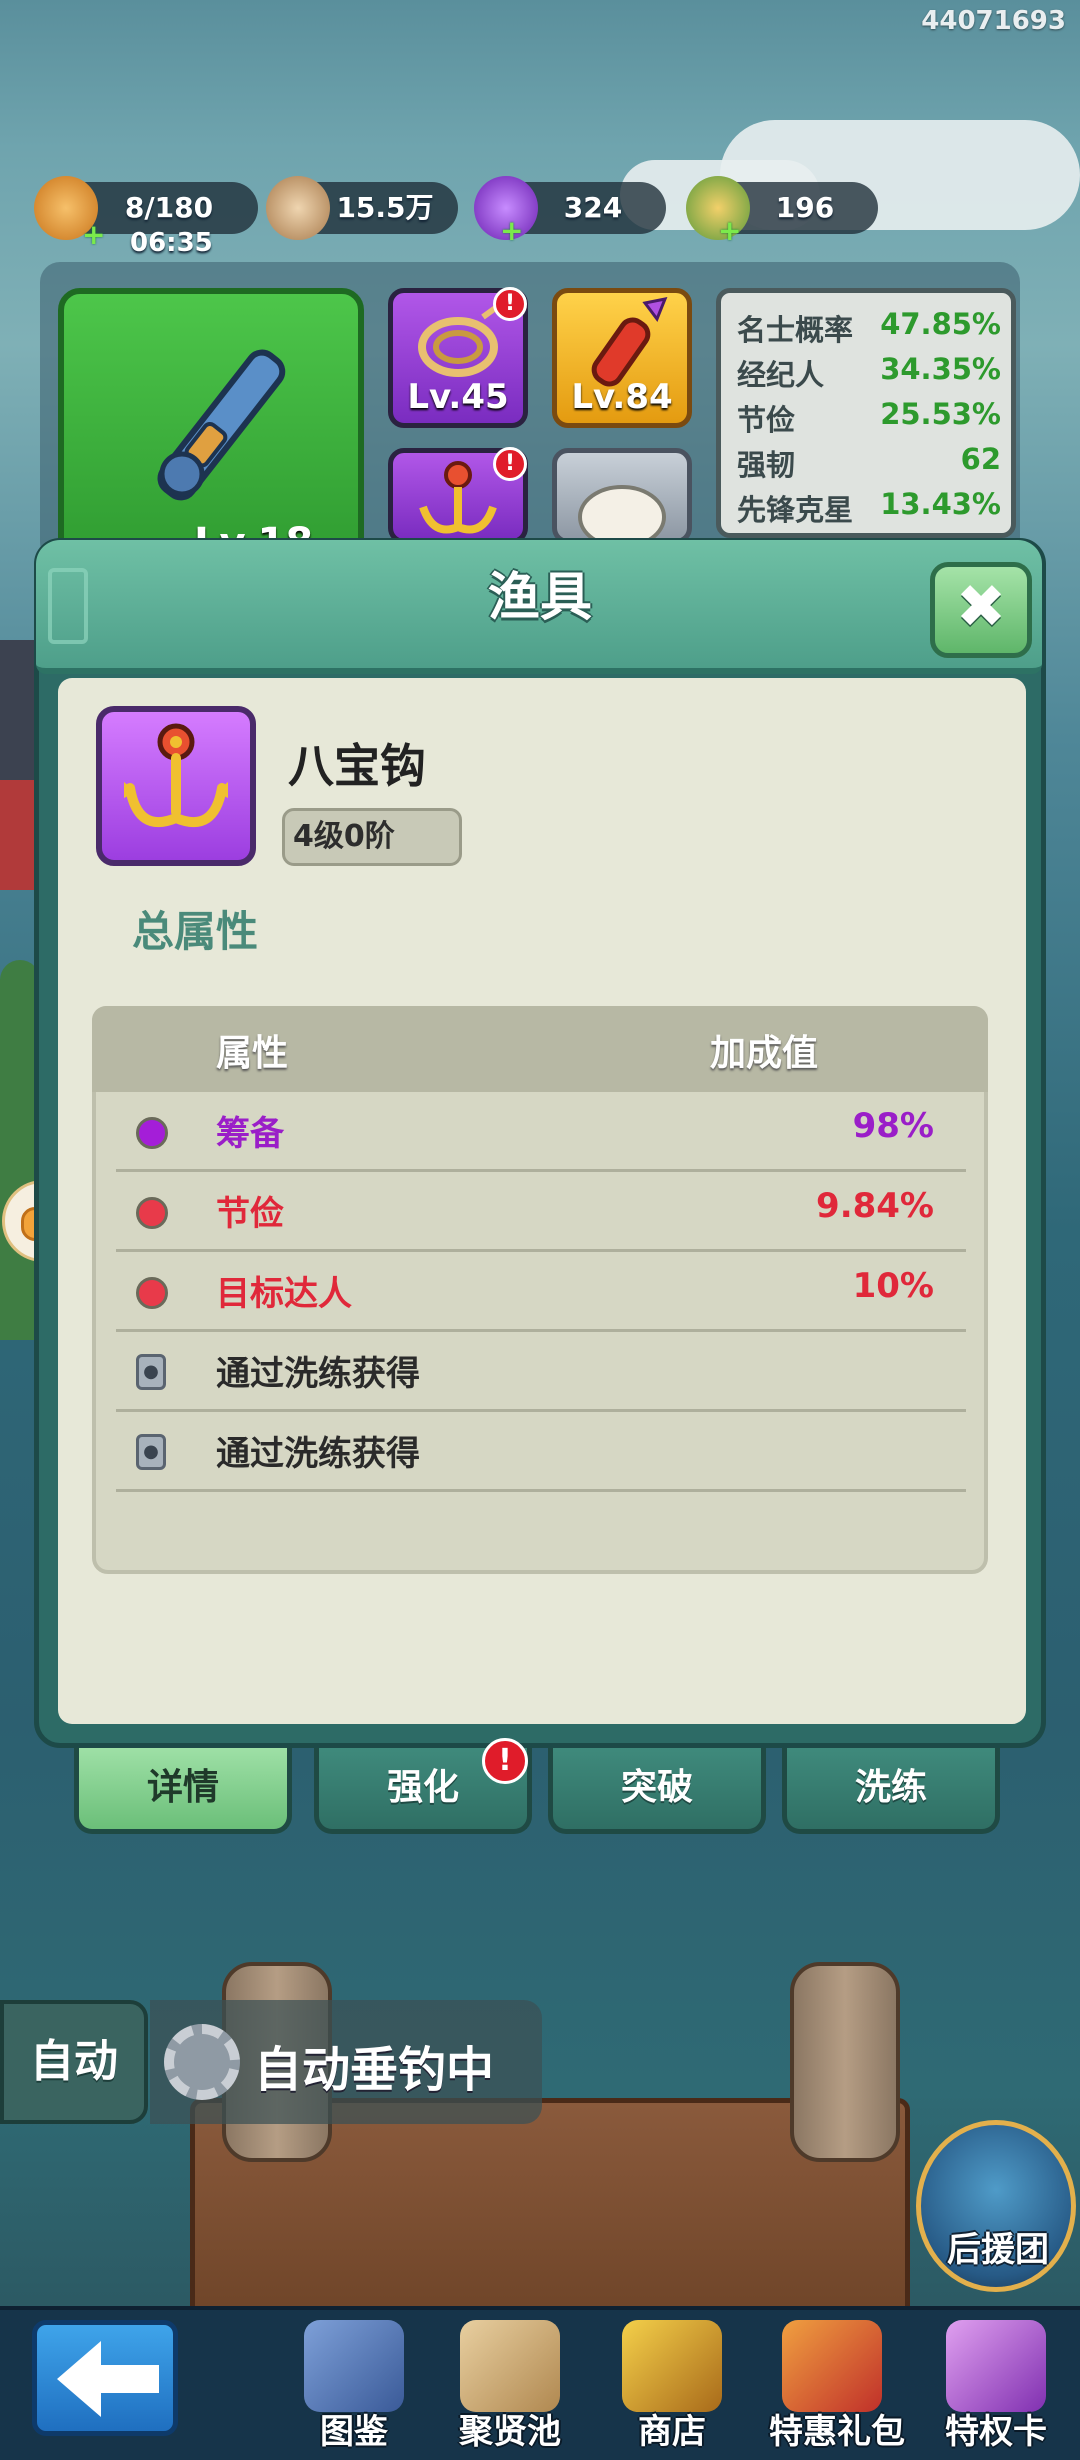 The width and height of the screenshot is (1080, 2460). I want to click on tab-refine: 洗练, so click(891, 1791).